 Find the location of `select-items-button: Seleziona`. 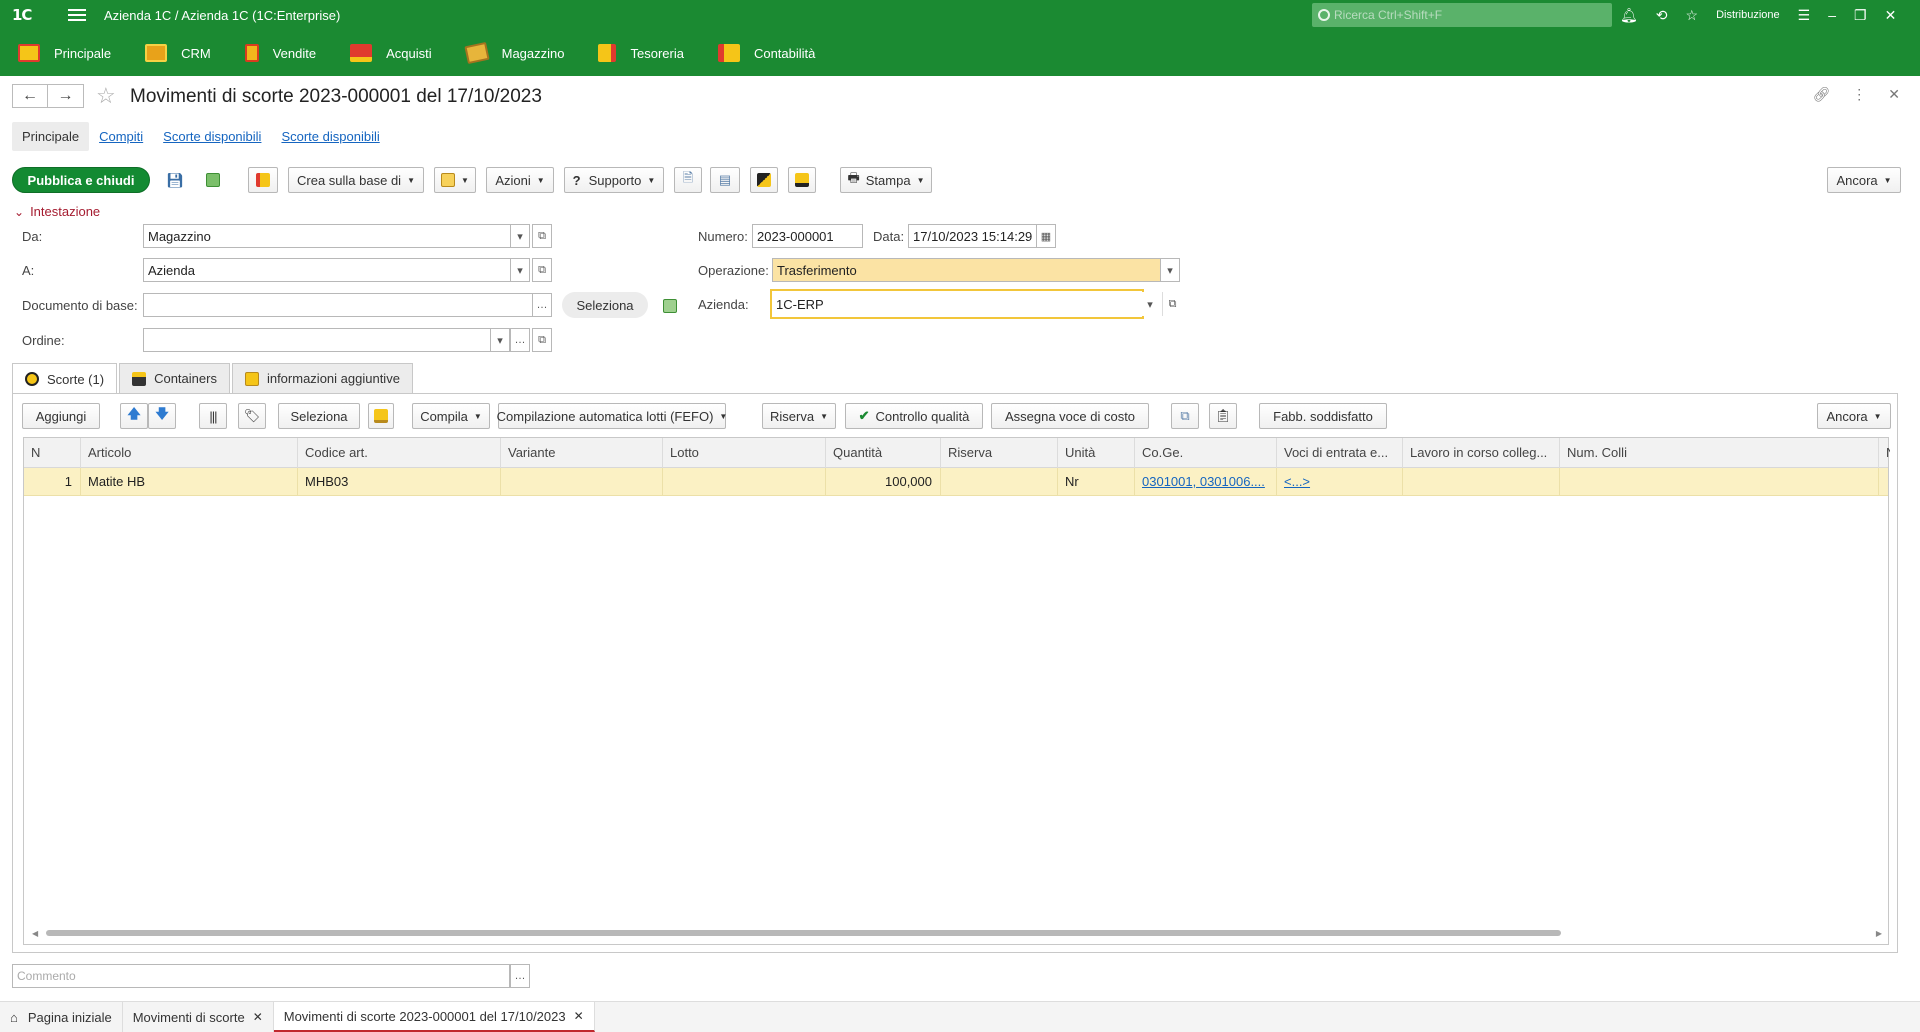

select-items-button: Seleziona is located at coordinates (319, 416).